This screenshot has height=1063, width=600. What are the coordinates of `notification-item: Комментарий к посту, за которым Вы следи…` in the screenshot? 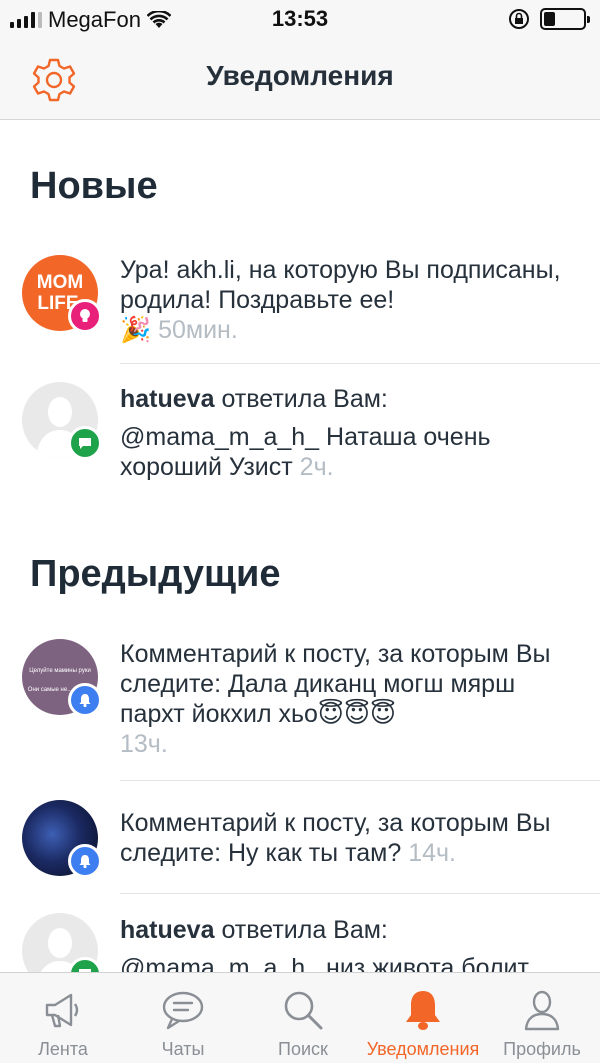 It's located at (300, 845).